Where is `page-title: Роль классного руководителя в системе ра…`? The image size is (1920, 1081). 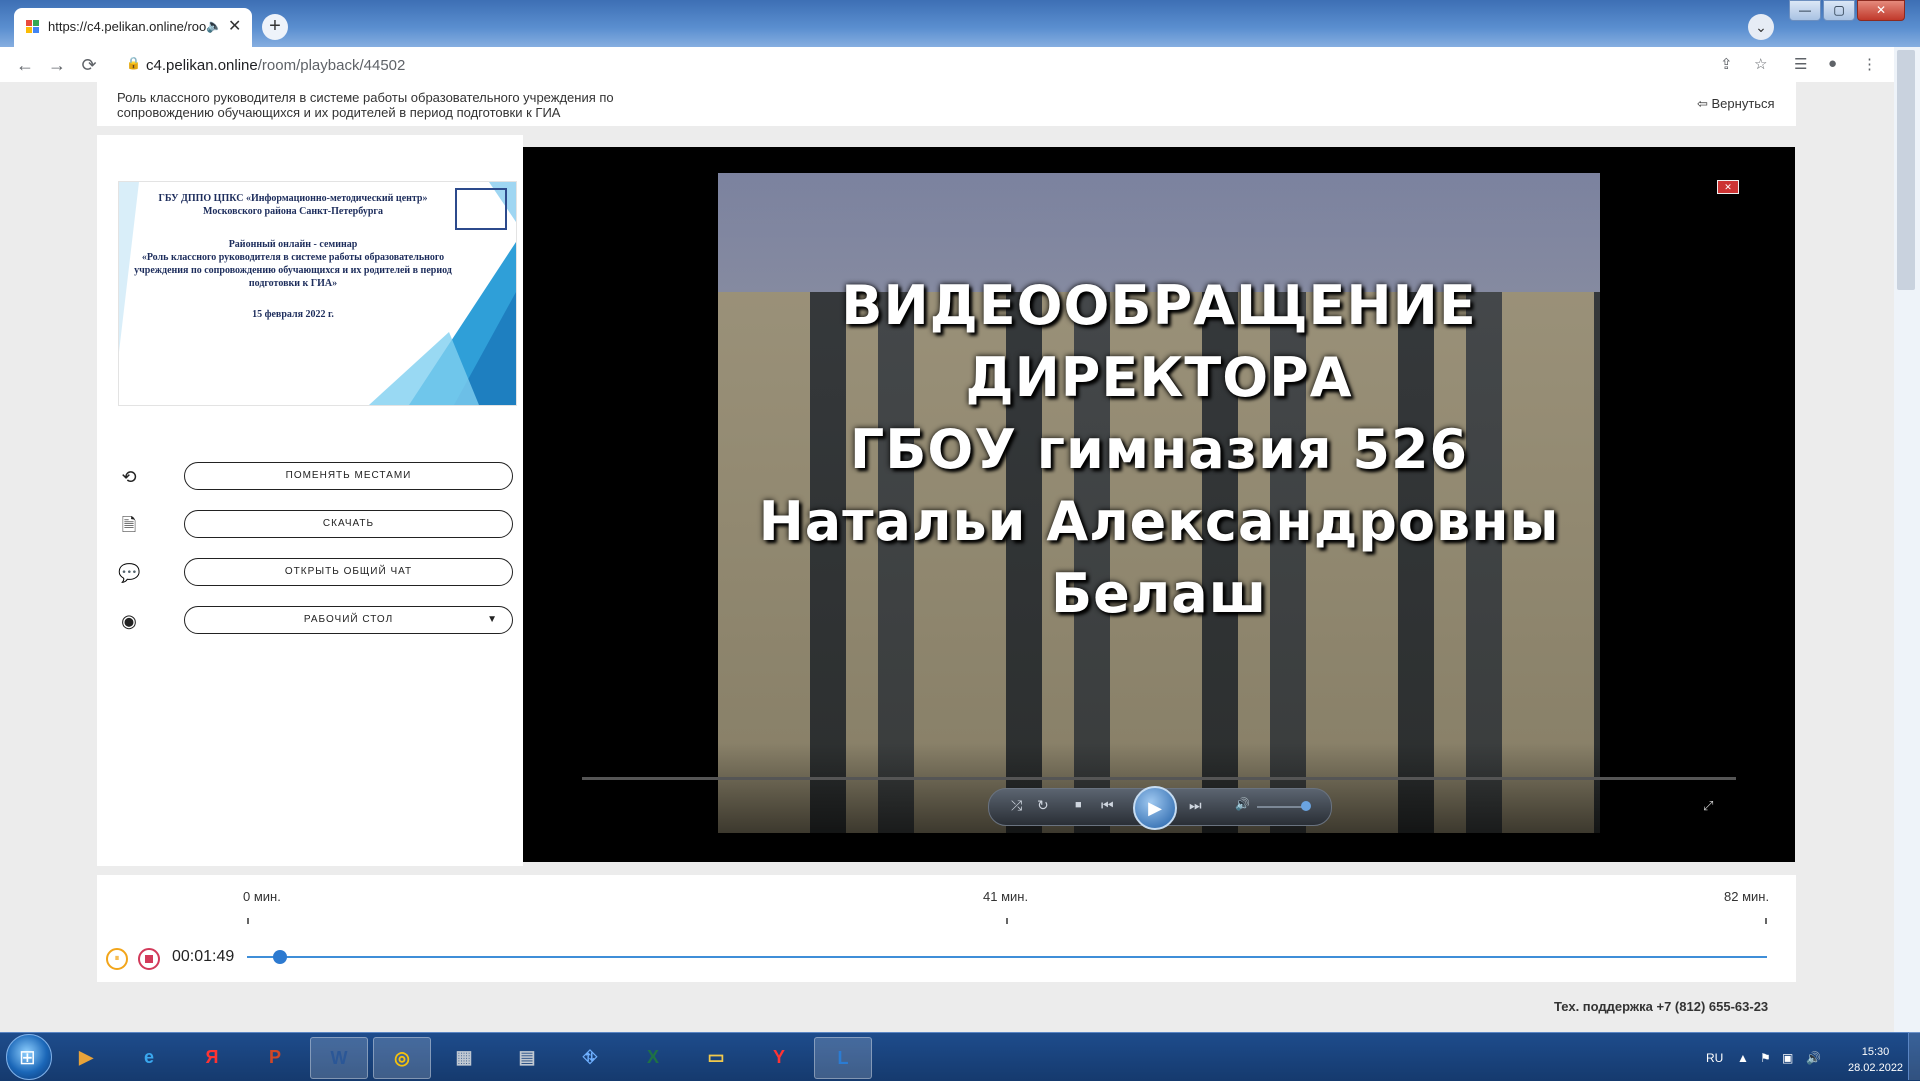 page-title: Роль классного руководителя в системе ра… is located at coordinates (365, 105).